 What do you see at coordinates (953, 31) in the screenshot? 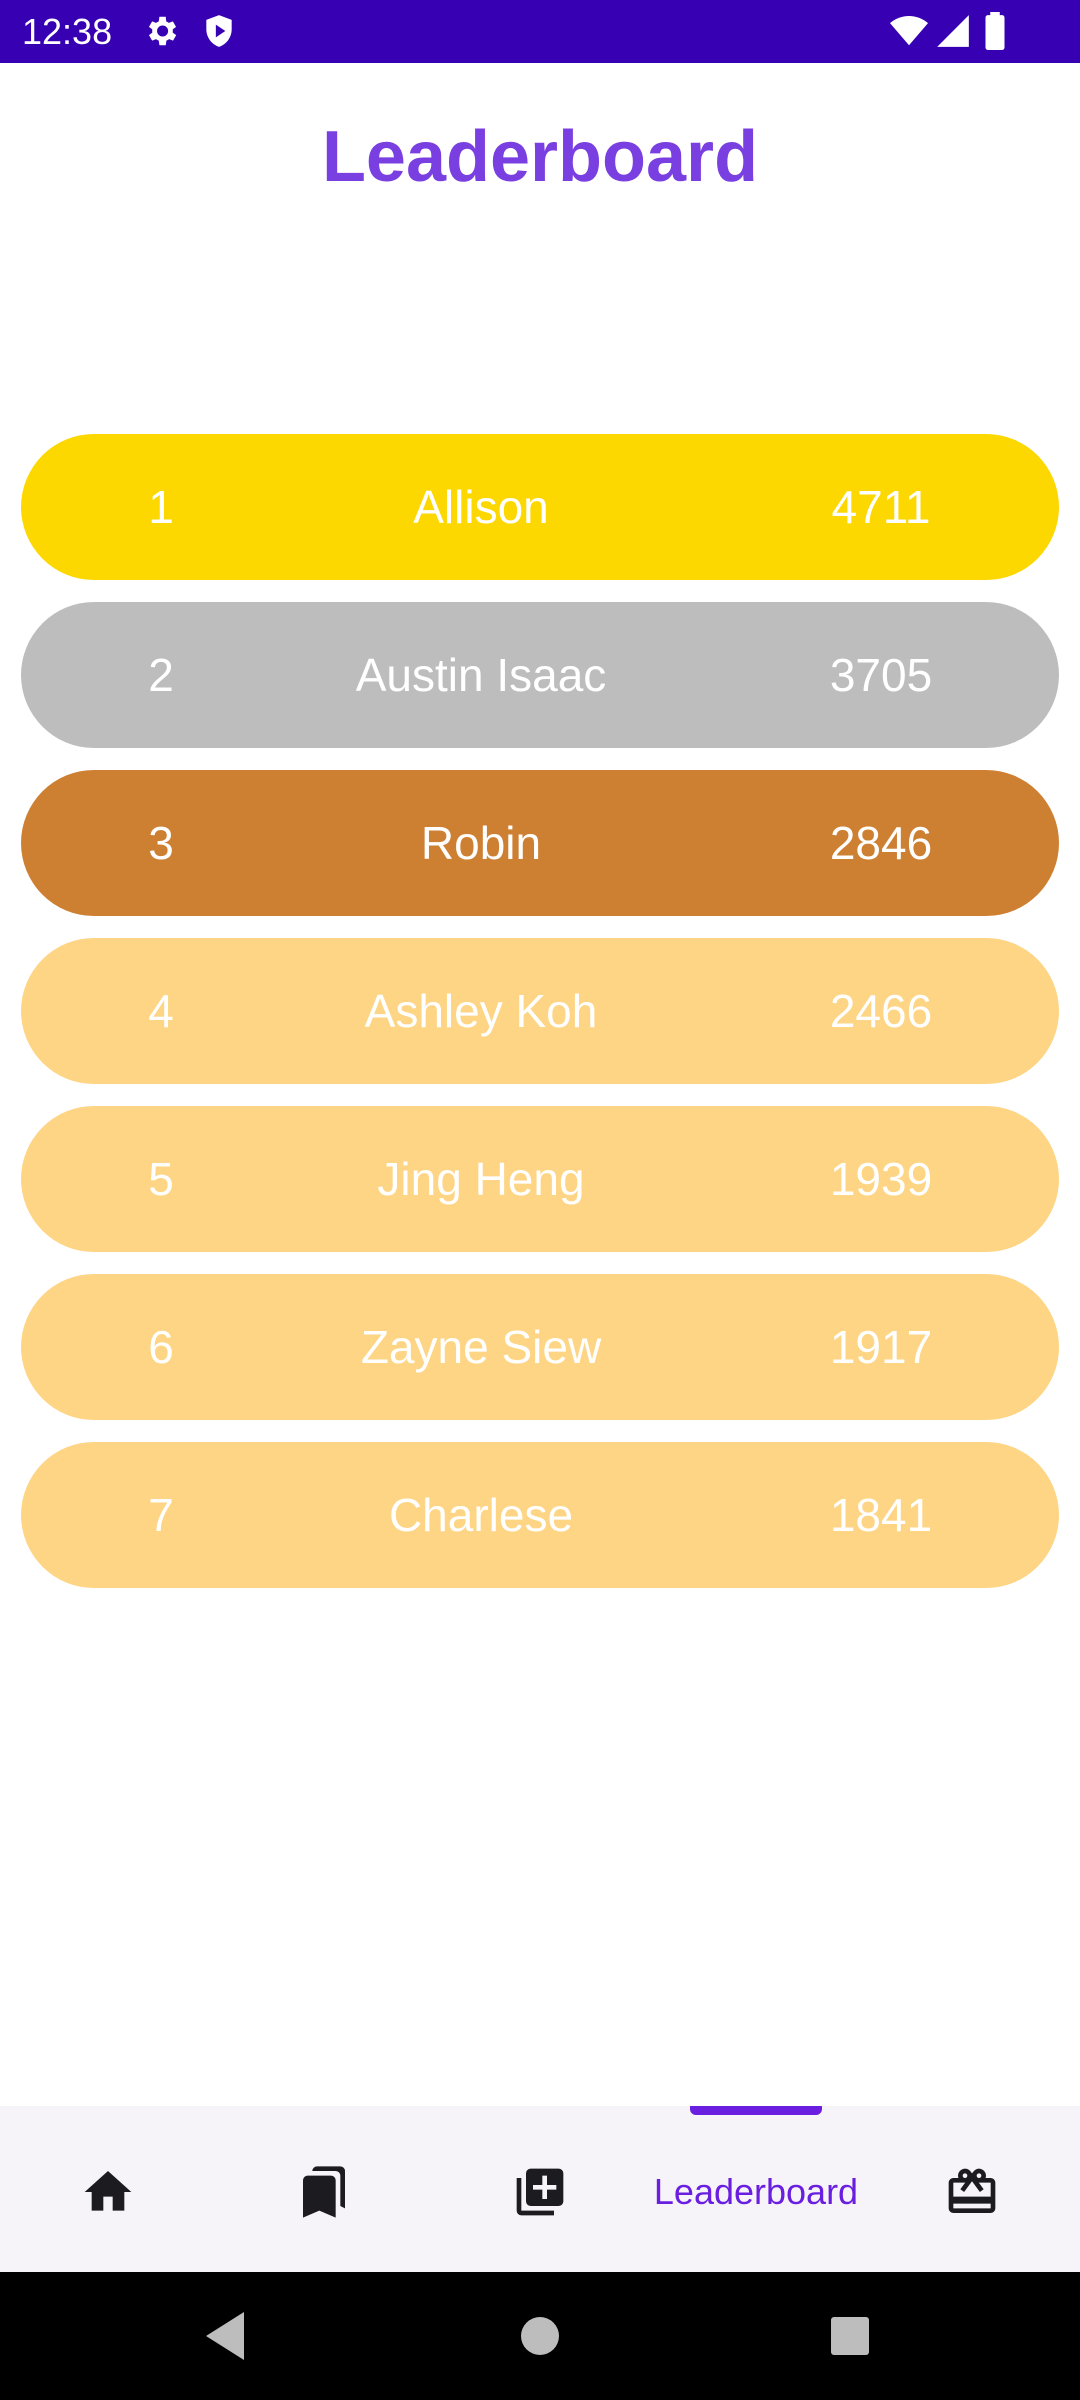
I see `signal-icon` at bounding box center [953, 31].